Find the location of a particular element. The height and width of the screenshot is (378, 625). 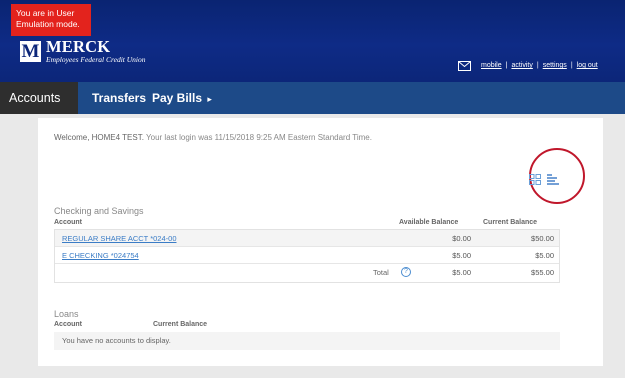

loans-empty-message: You have no accounts to display. is located at coordinates (307, 341).